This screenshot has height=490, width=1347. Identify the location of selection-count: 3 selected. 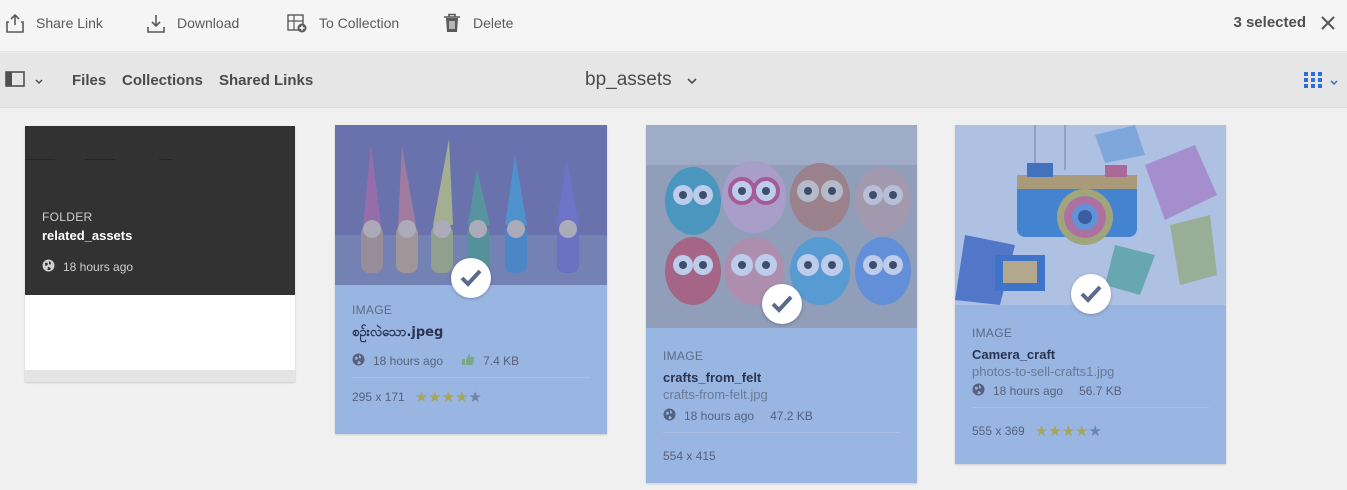
(1269, 22).